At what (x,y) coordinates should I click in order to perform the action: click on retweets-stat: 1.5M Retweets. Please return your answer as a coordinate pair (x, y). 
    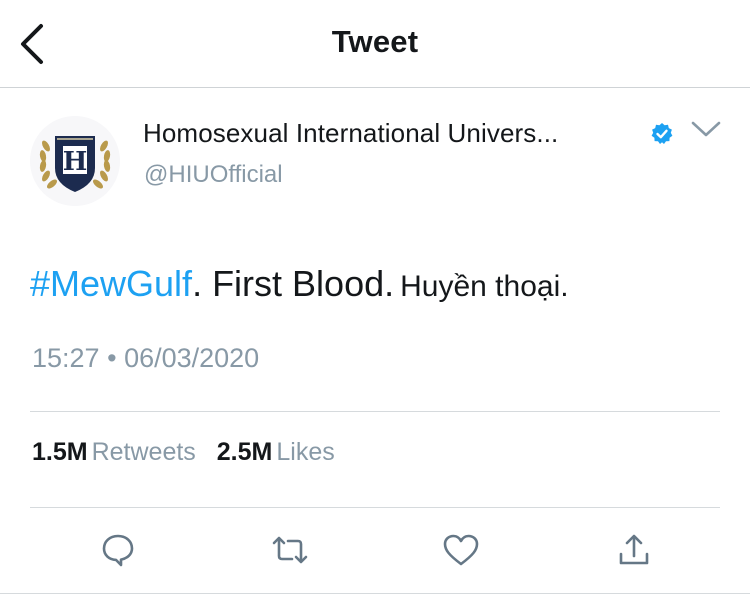
    Looking at the image, I should click on (114, 452).